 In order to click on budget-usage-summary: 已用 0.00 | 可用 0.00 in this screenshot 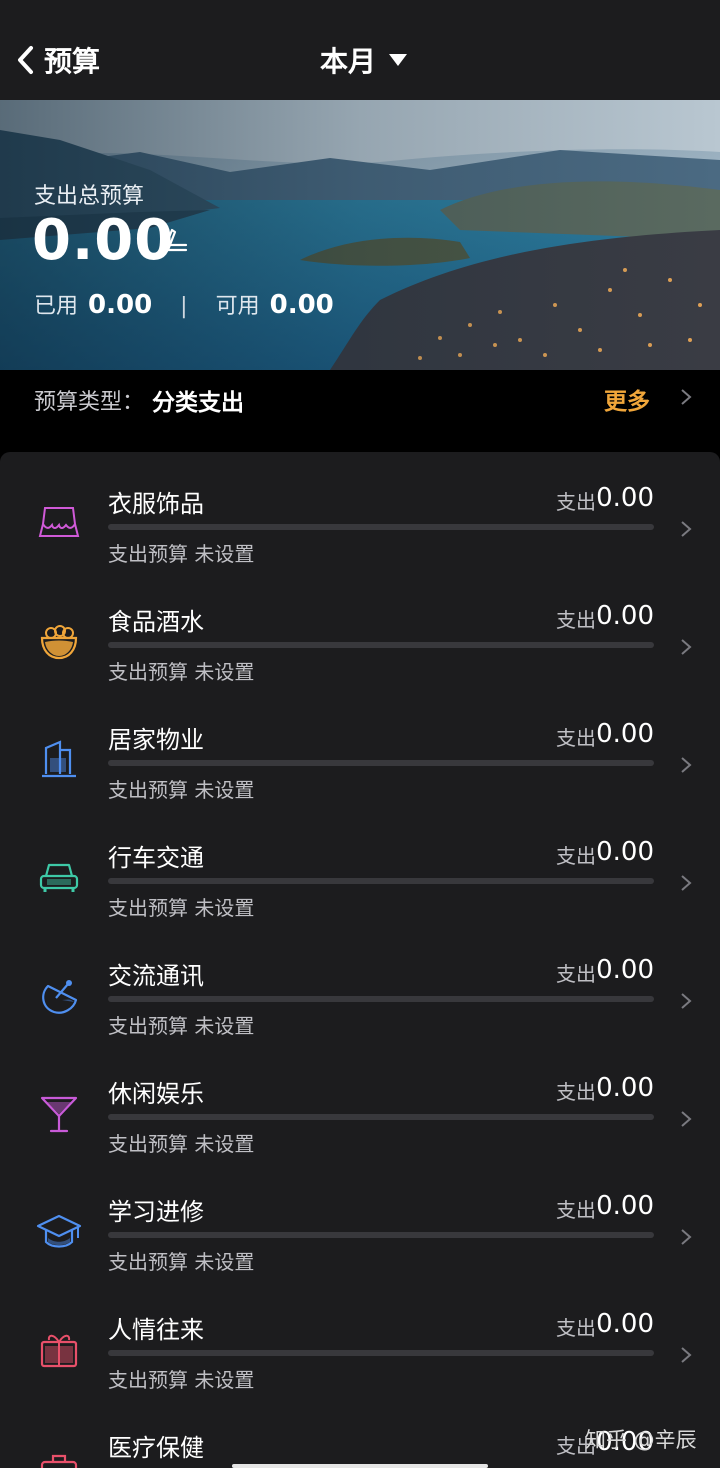, I will do `click(184, 304)`.